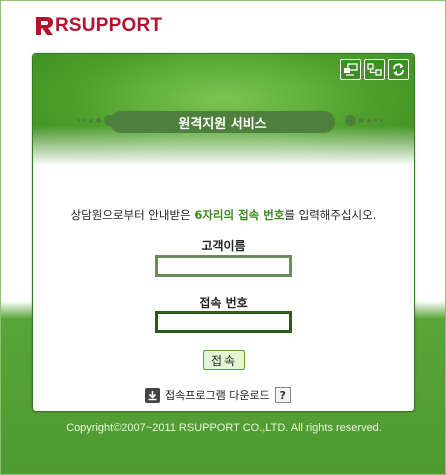 This screenshot has width=446, height=475. I want to click on access-code-input, so click(223, 322).